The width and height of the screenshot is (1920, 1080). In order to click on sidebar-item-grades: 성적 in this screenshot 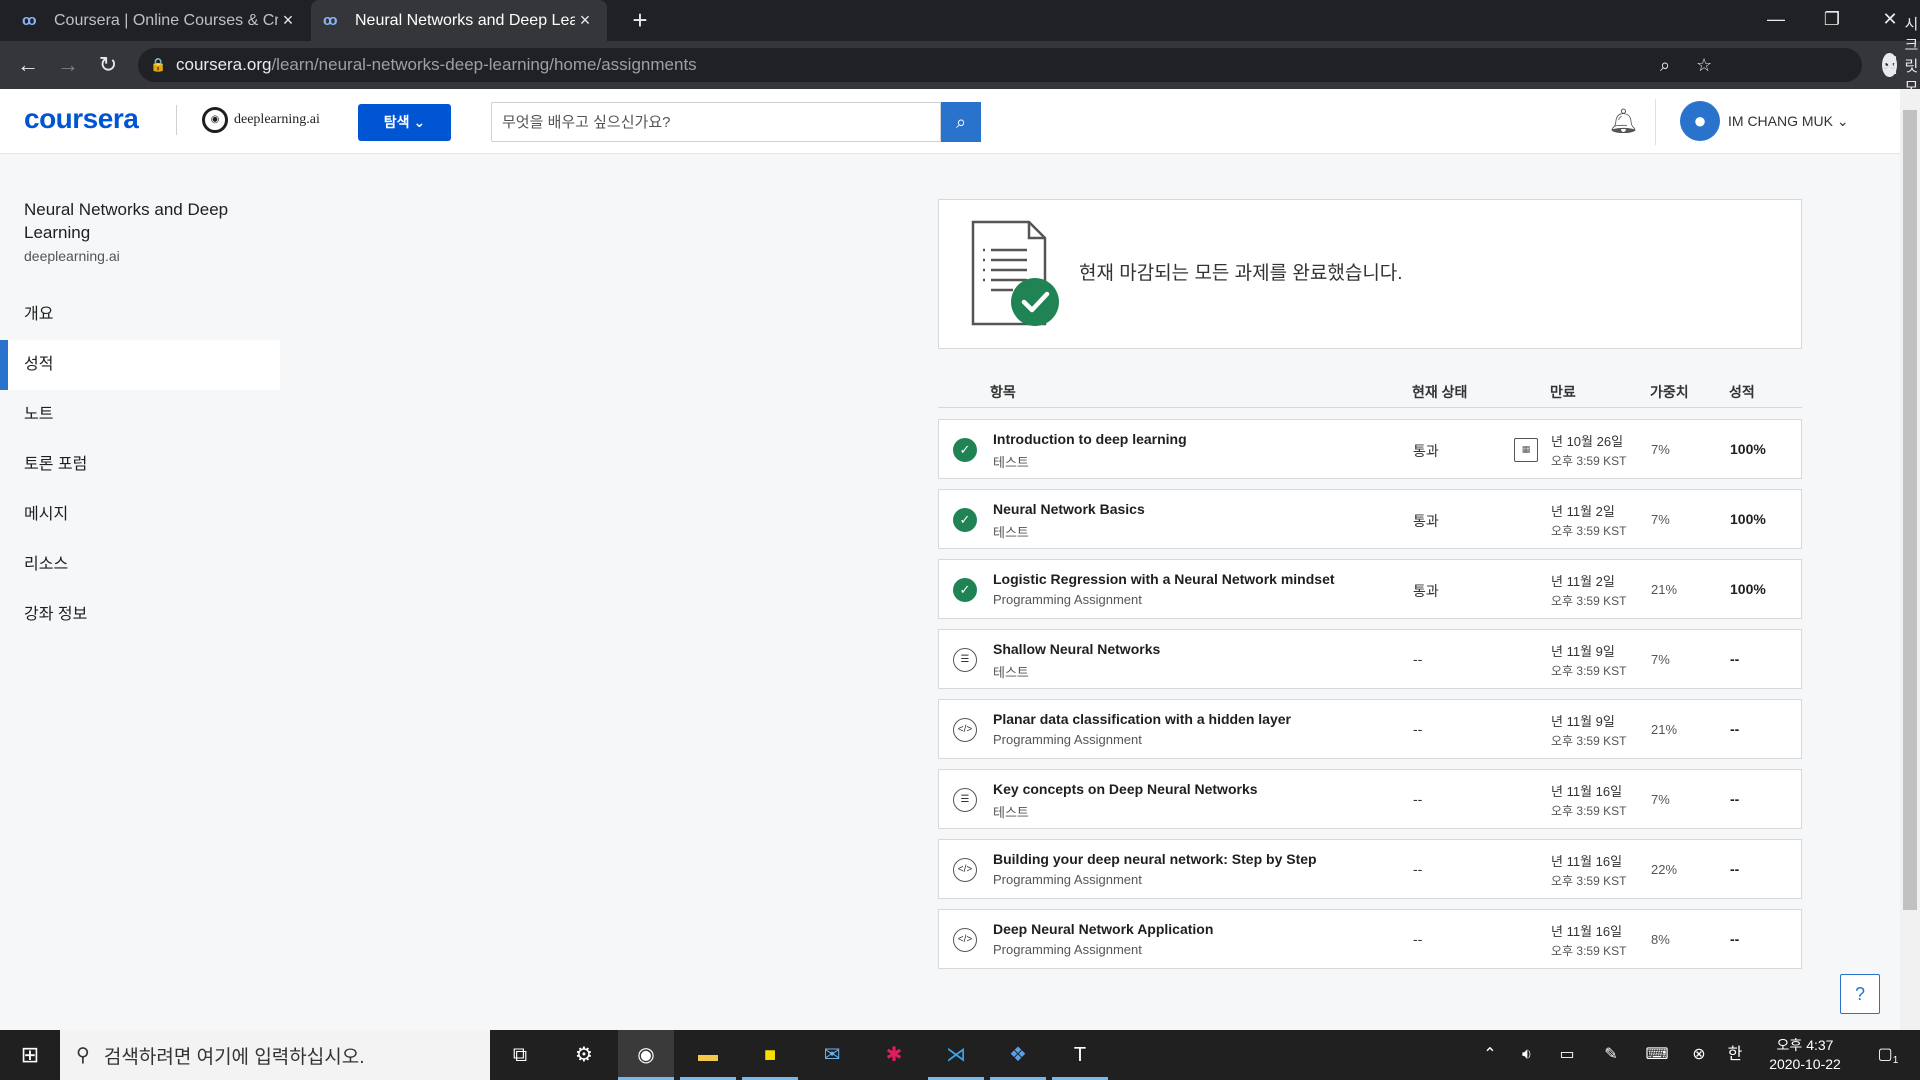, I will do `click(140, 365)`.